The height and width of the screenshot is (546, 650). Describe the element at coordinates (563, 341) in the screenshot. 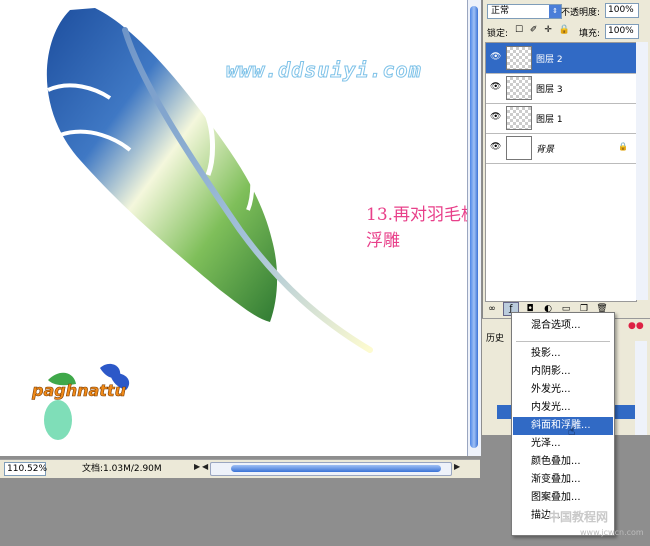

I see `menu-separator` at that location.